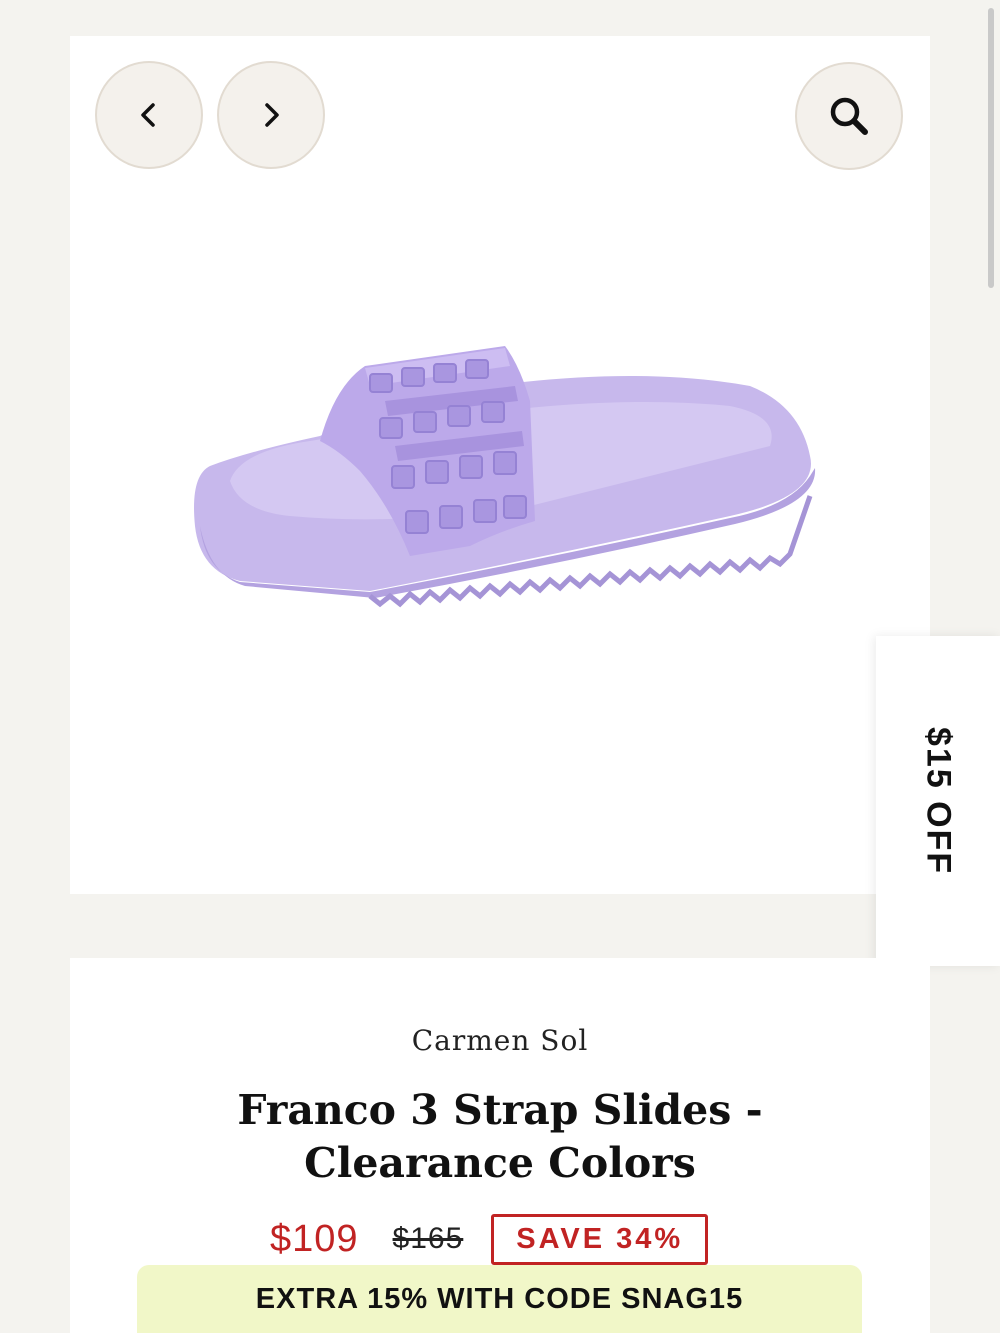 This screenshot has width=1000, height=1333. What do you see at coordinates (500, 1163) in the screenshot?
I see `product-title-line2: Clearance Colors` at bounding box center [500, 1163].